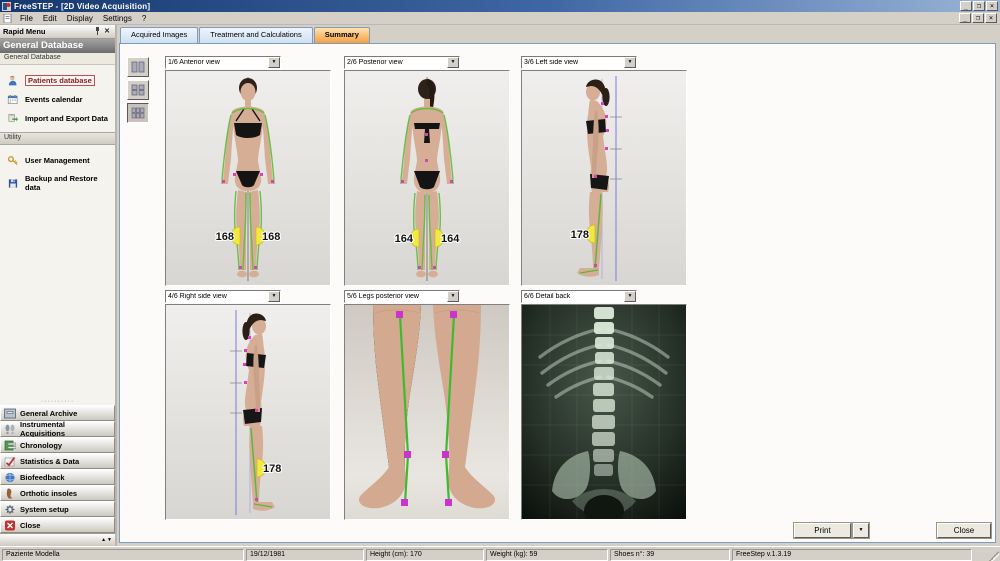 The height and width of the screenshot is (561, 1000). I want to click on close-button: ×, so click(992, 6).